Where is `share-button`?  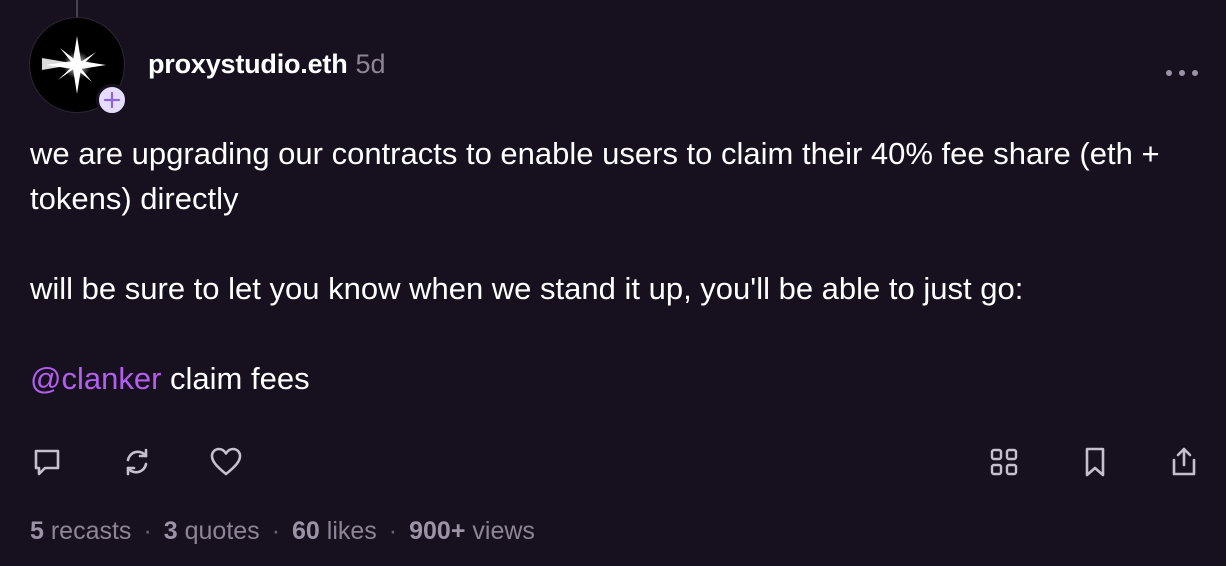
share-button is located at coordinates (1184, 462).